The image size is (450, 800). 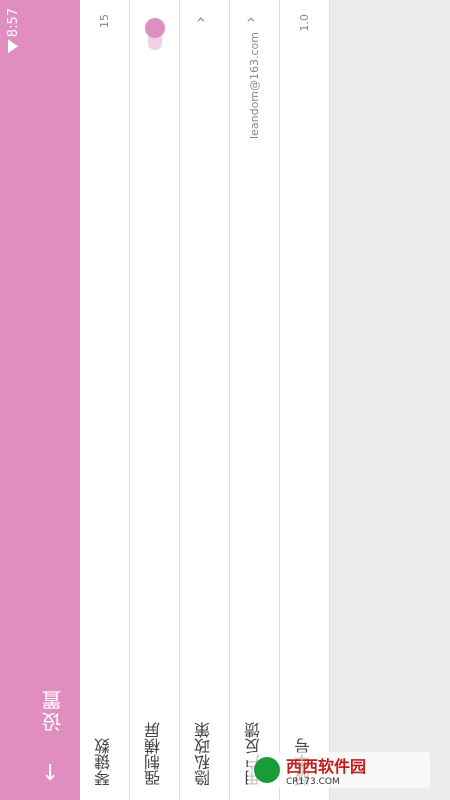 What do you see at coordinates (304, 23) in the screenshot?
I see `setting-value: 1.0` at bounding box center [304, 23].